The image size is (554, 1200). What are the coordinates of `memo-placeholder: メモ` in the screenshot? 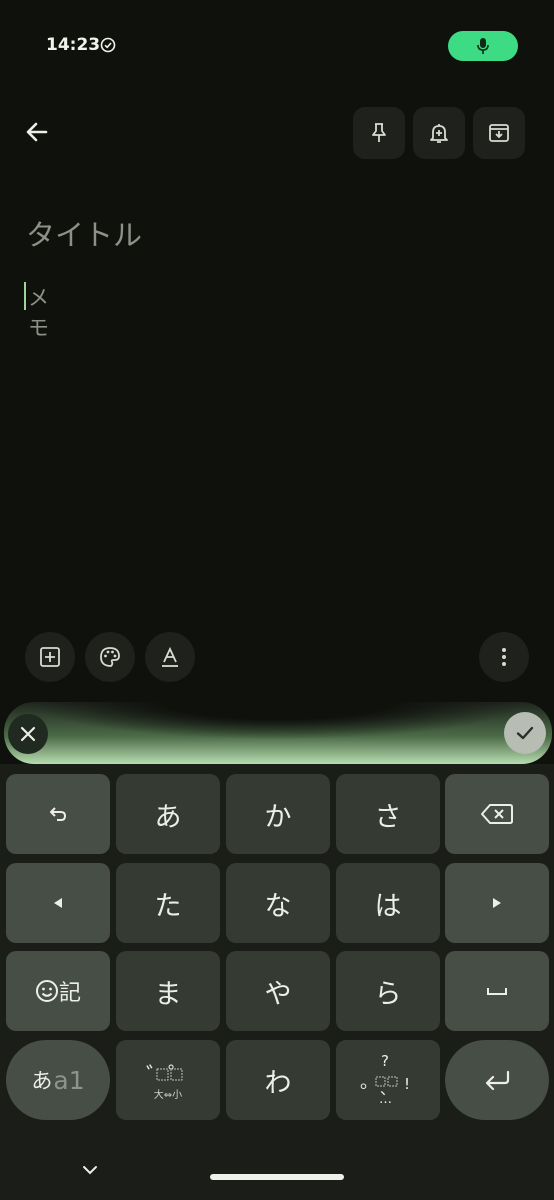 It's located at (38, 313).